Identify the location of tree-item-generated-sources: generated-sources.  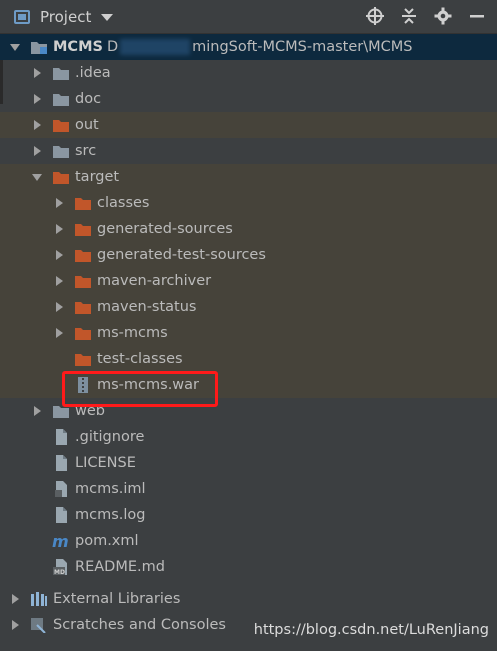
(248, 229).